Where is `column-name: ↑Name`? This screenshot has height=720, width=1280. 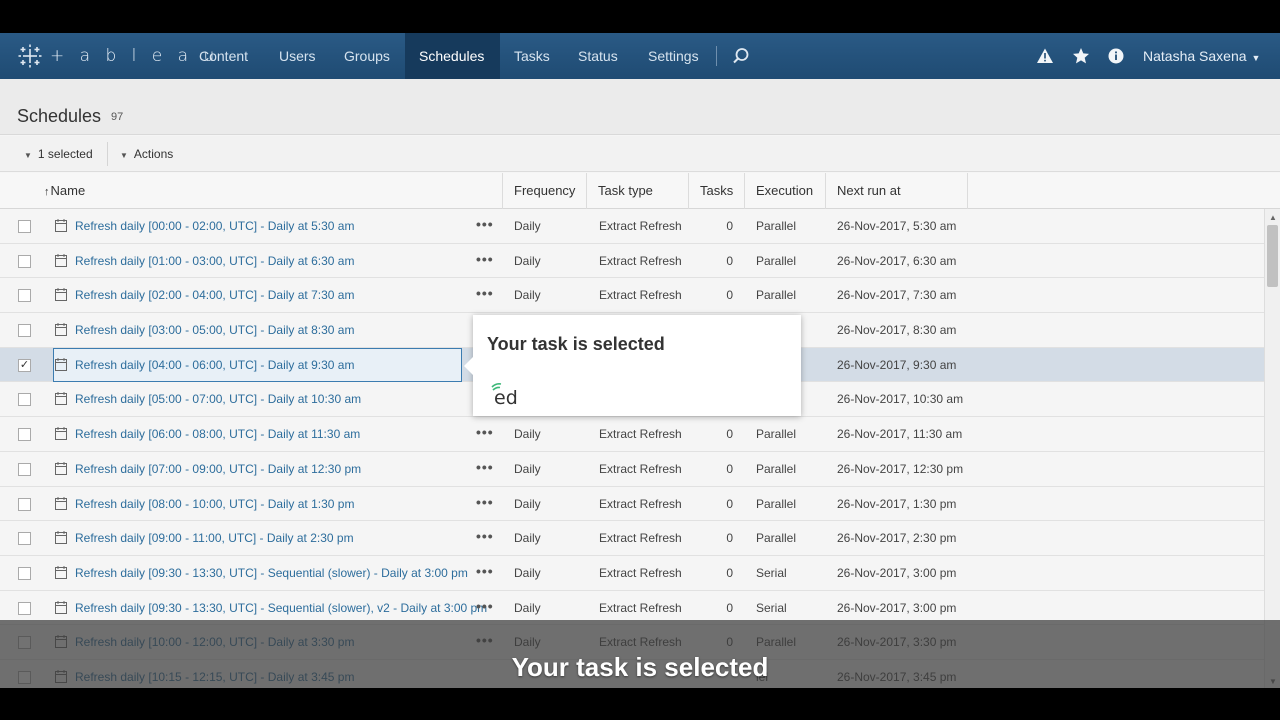 column-name: ↑Name is located at coordinates (251, 191).